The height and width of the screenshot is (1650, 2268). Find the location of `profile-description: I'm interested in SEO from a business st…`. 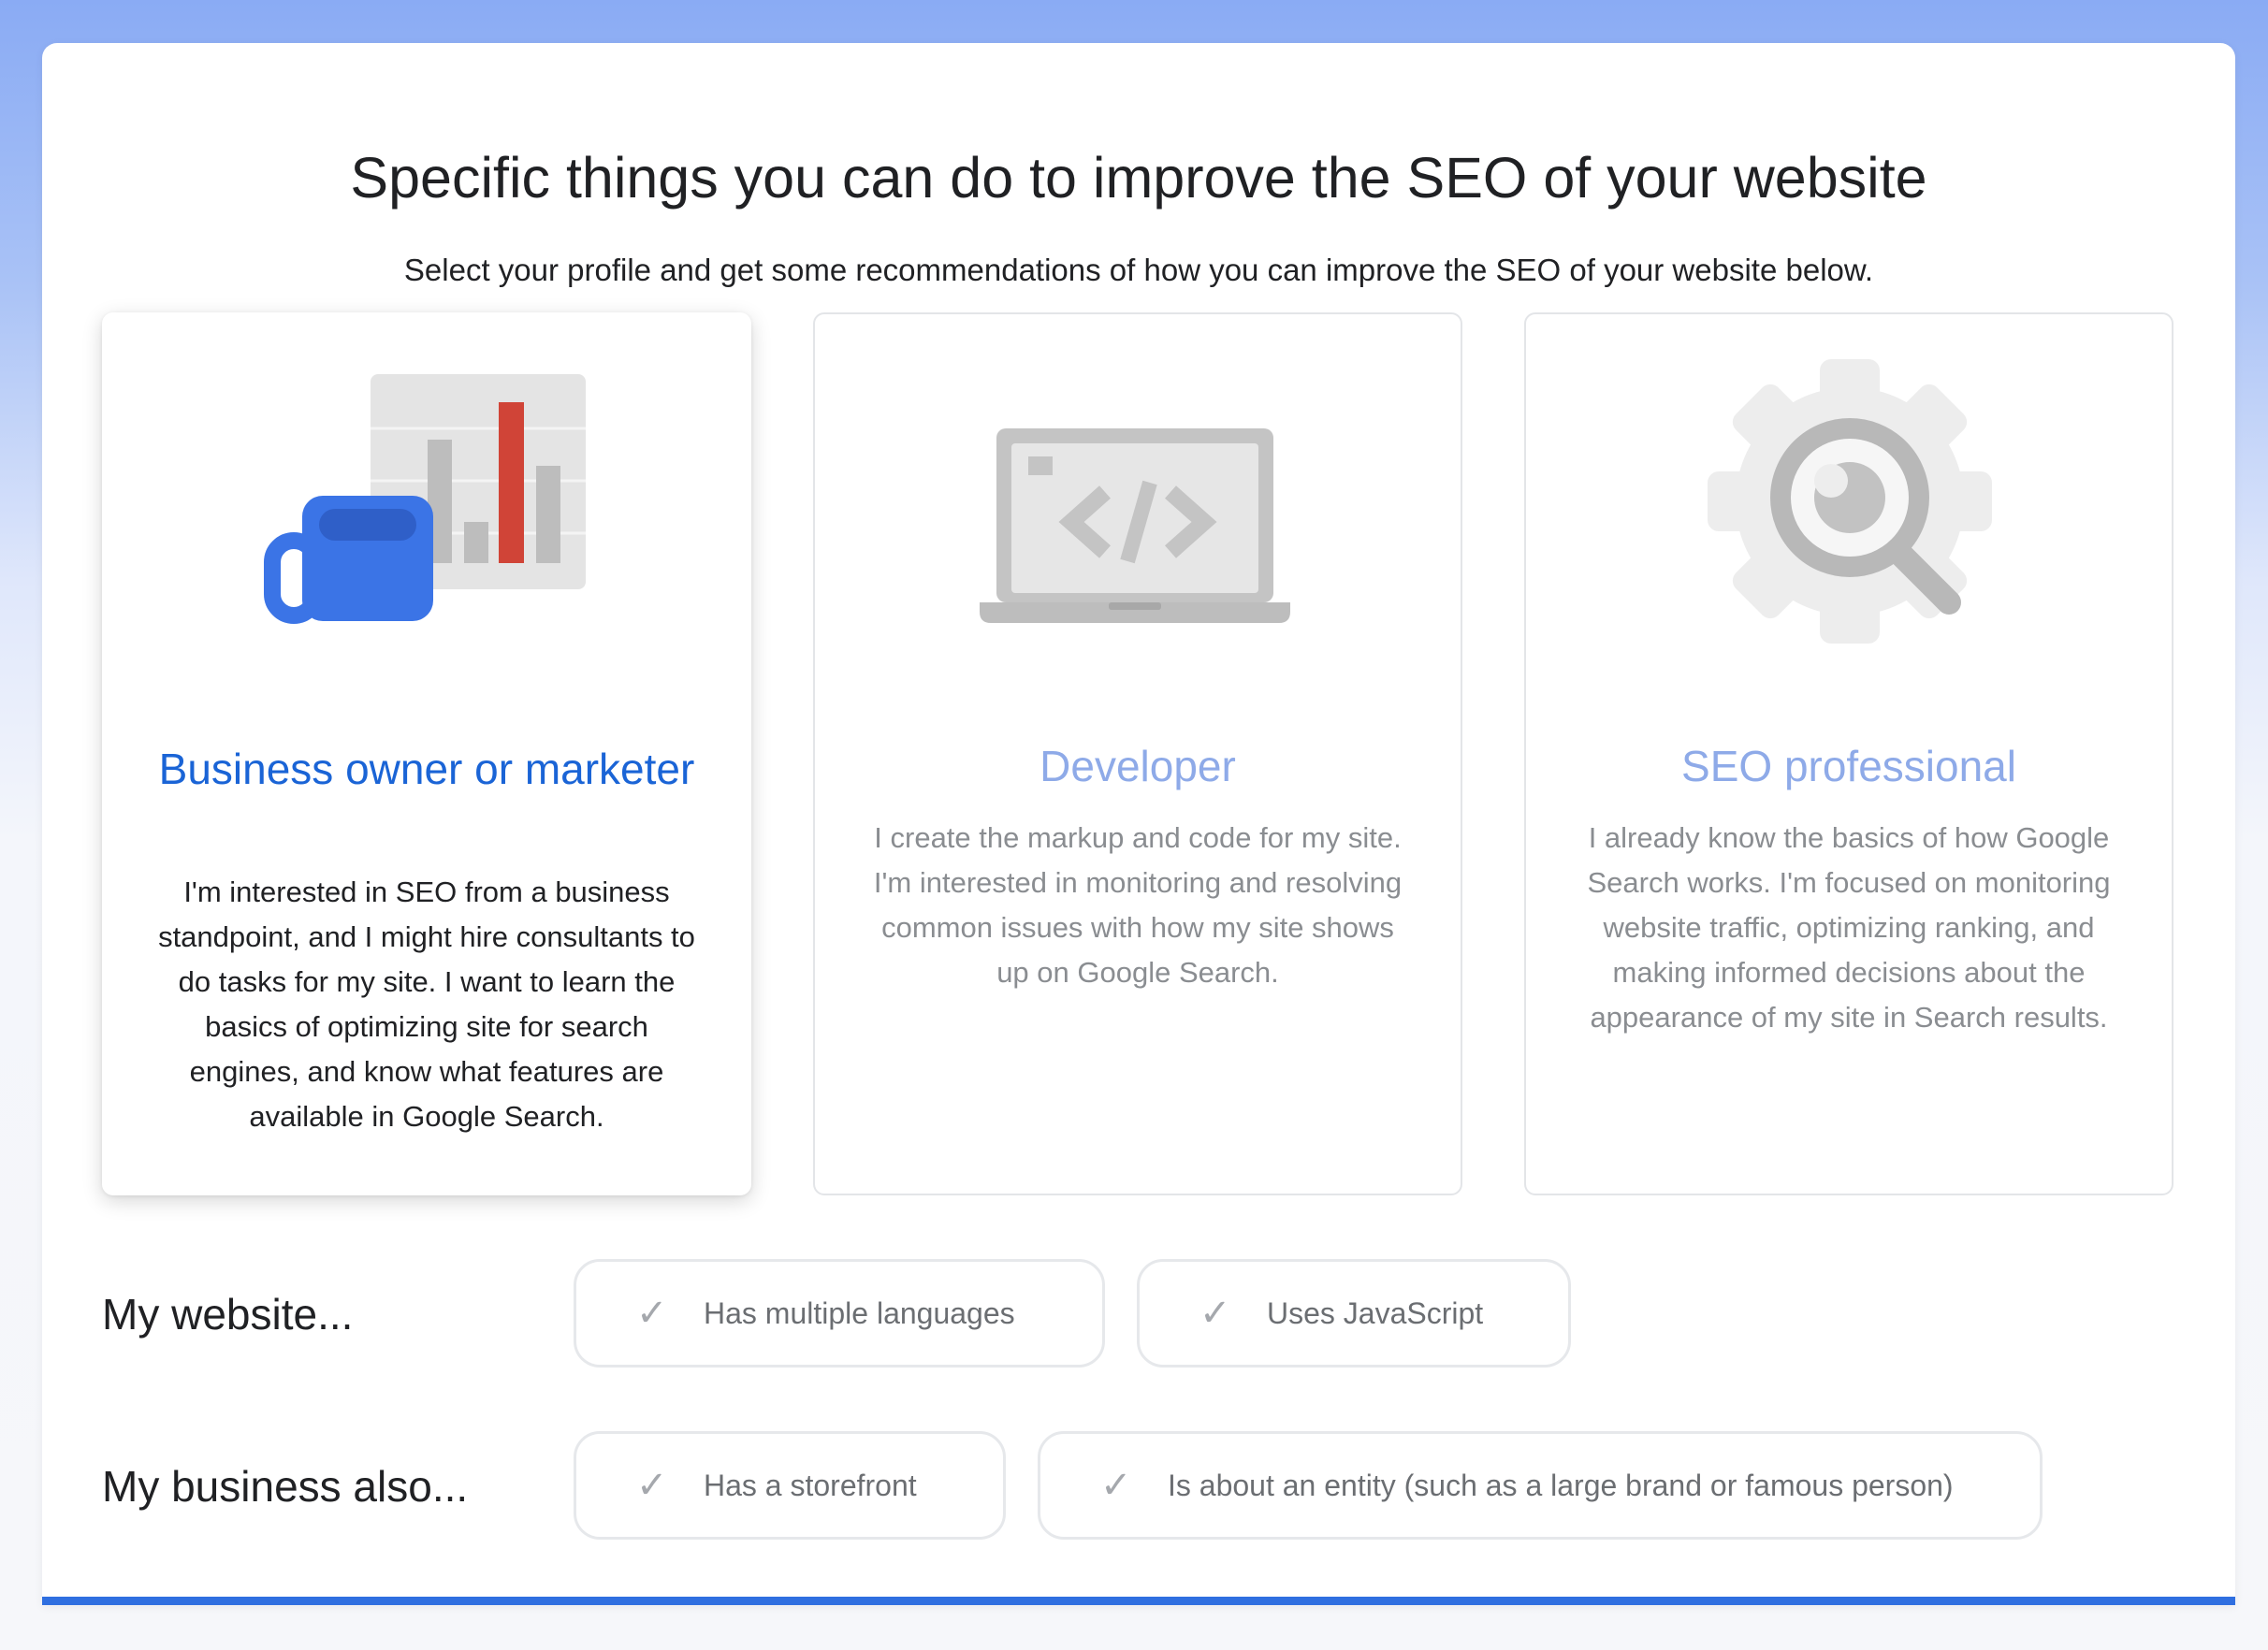

profile-description: I'm interested in SEO from a business st… is located at coordinates (426, 1005).